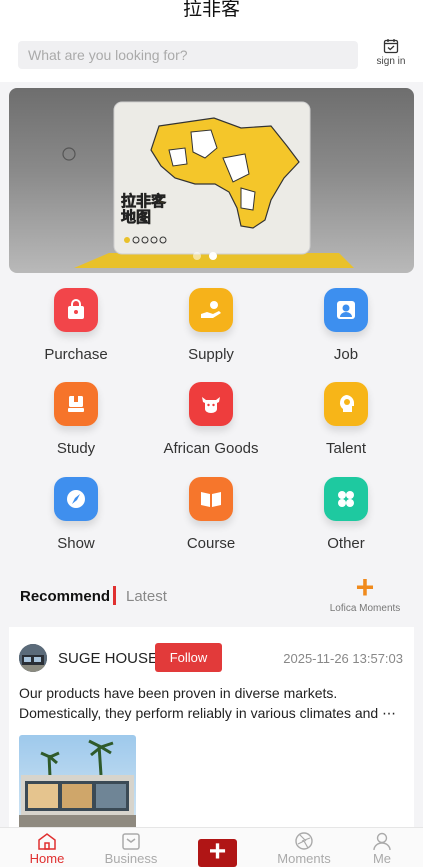 The width and height of the screenshot is (423, 867). I want to click on search-input, so click(193, 55).